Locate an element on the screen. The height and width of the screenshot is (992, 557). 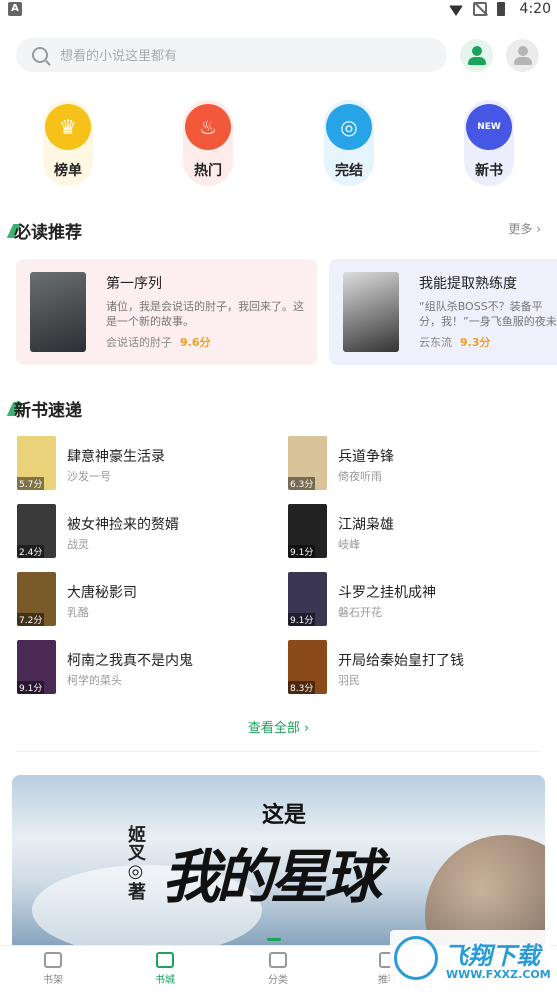
book-title: 被女神捡来的赘婿 is located at coordinates (123, 525).